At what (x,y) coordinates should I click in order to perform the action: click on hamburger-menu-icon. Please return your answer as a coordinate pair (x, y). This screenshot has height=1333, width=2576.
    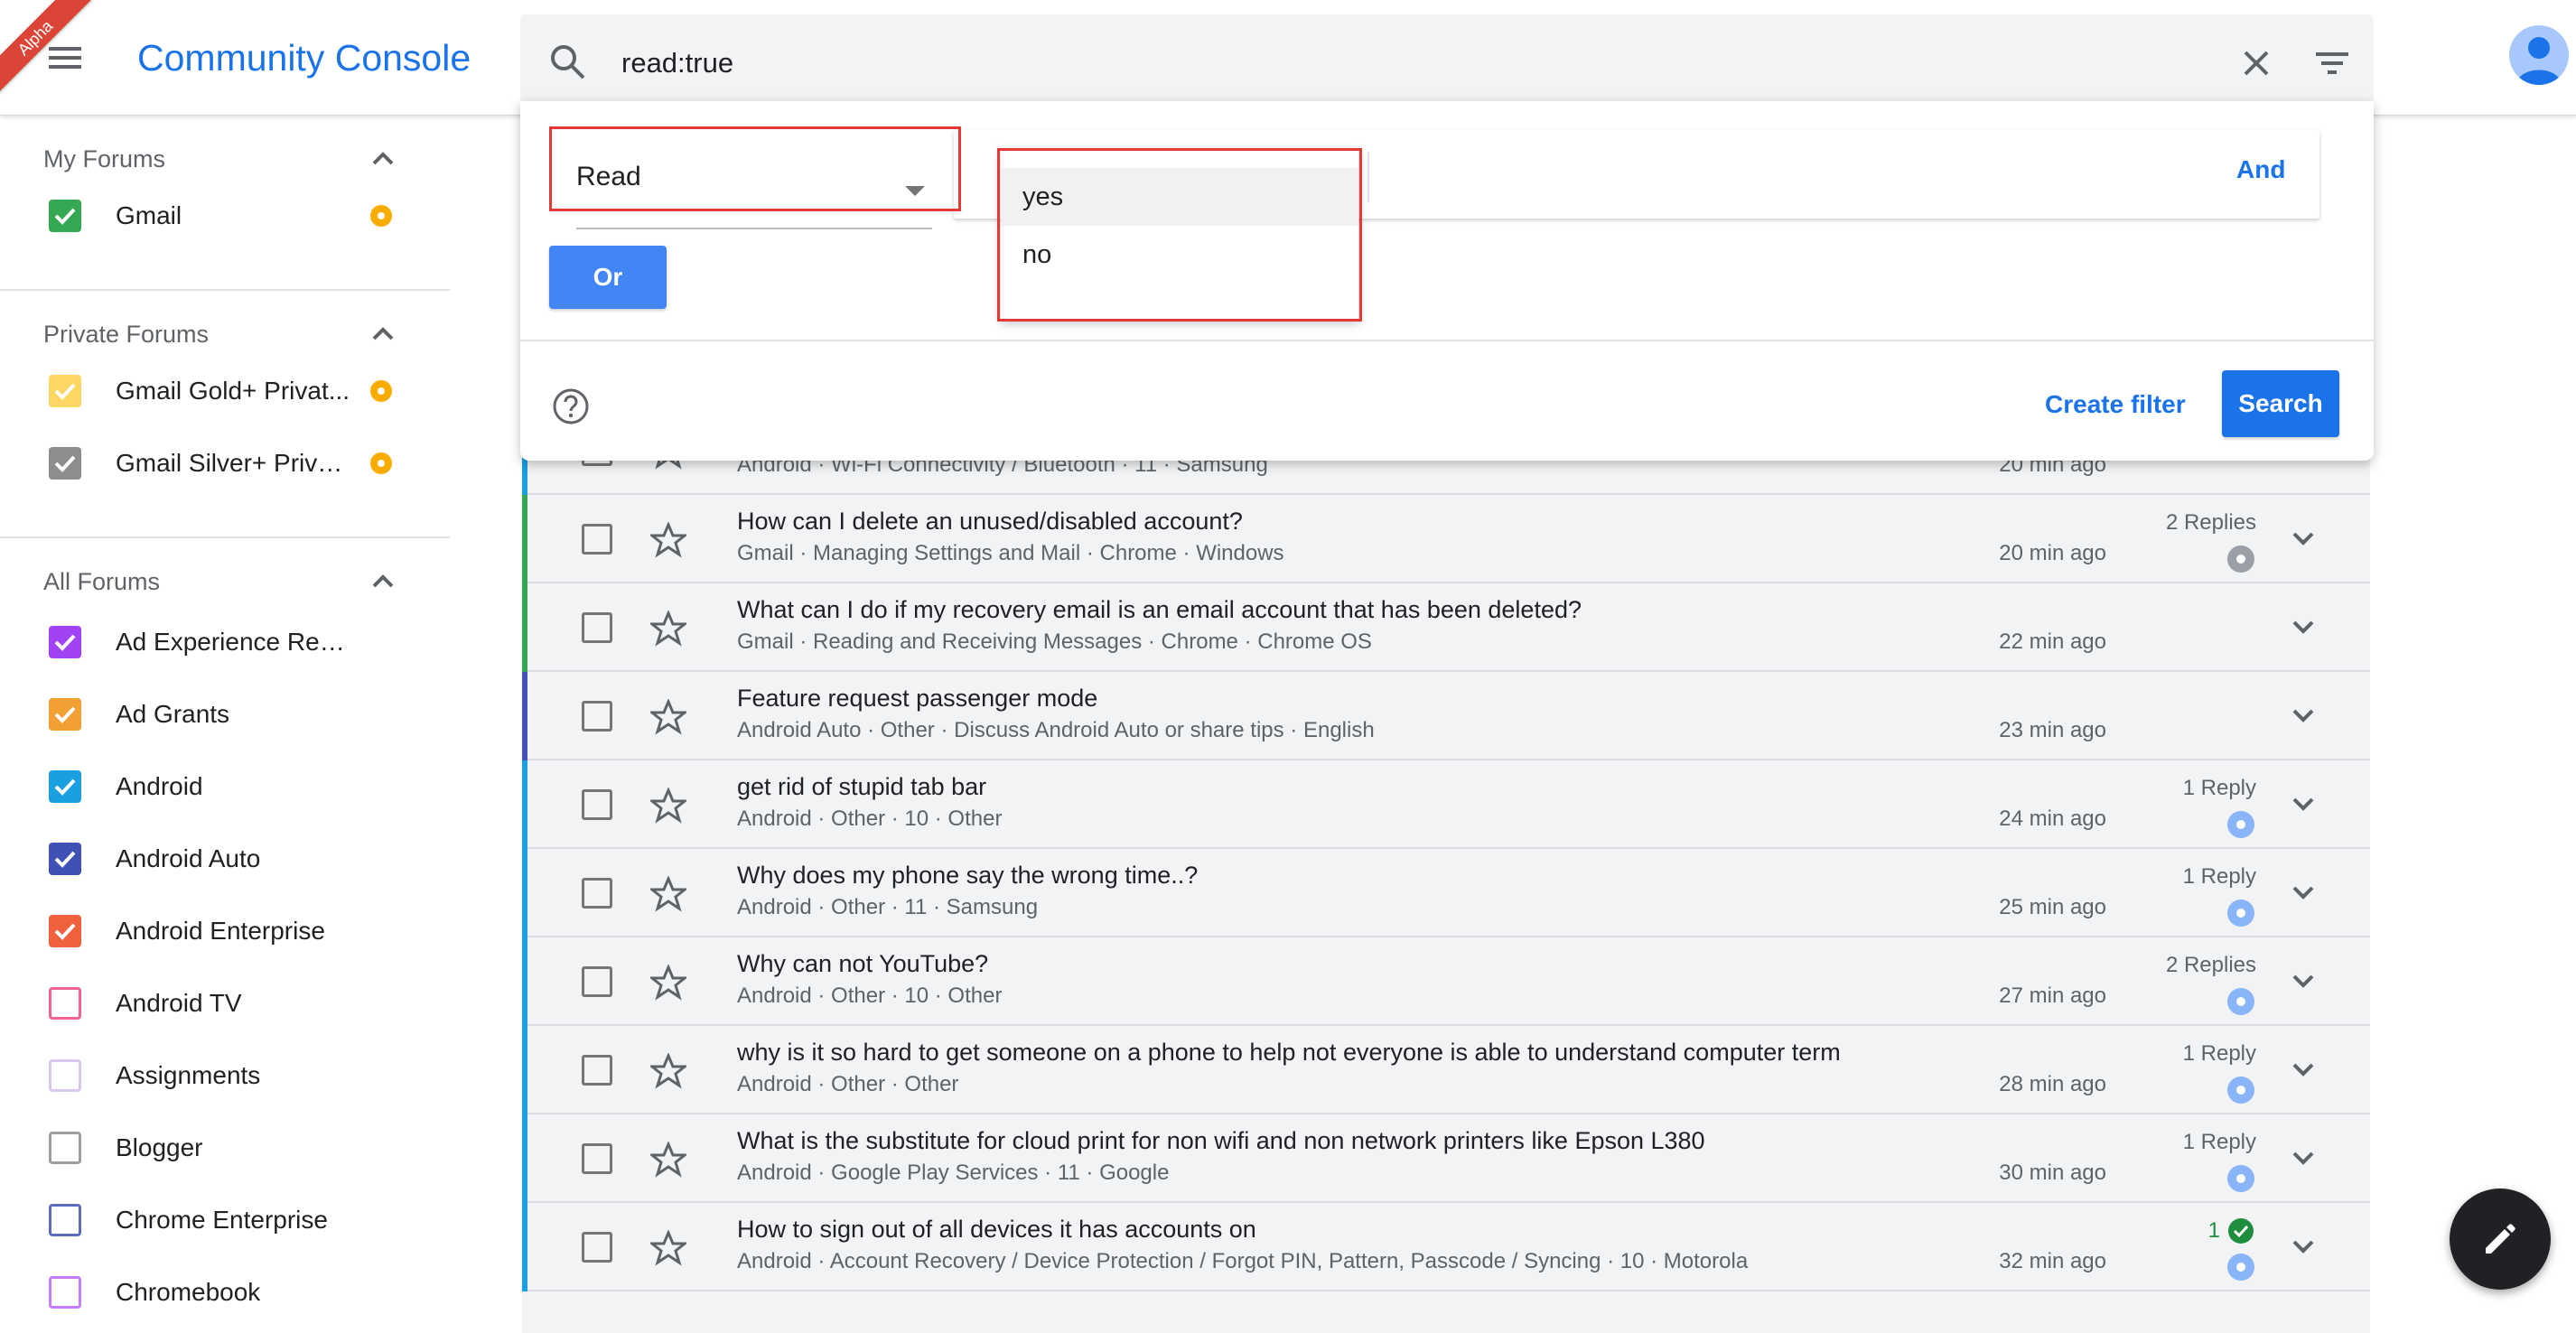
    Looking at the image, I should click on (65, 58).